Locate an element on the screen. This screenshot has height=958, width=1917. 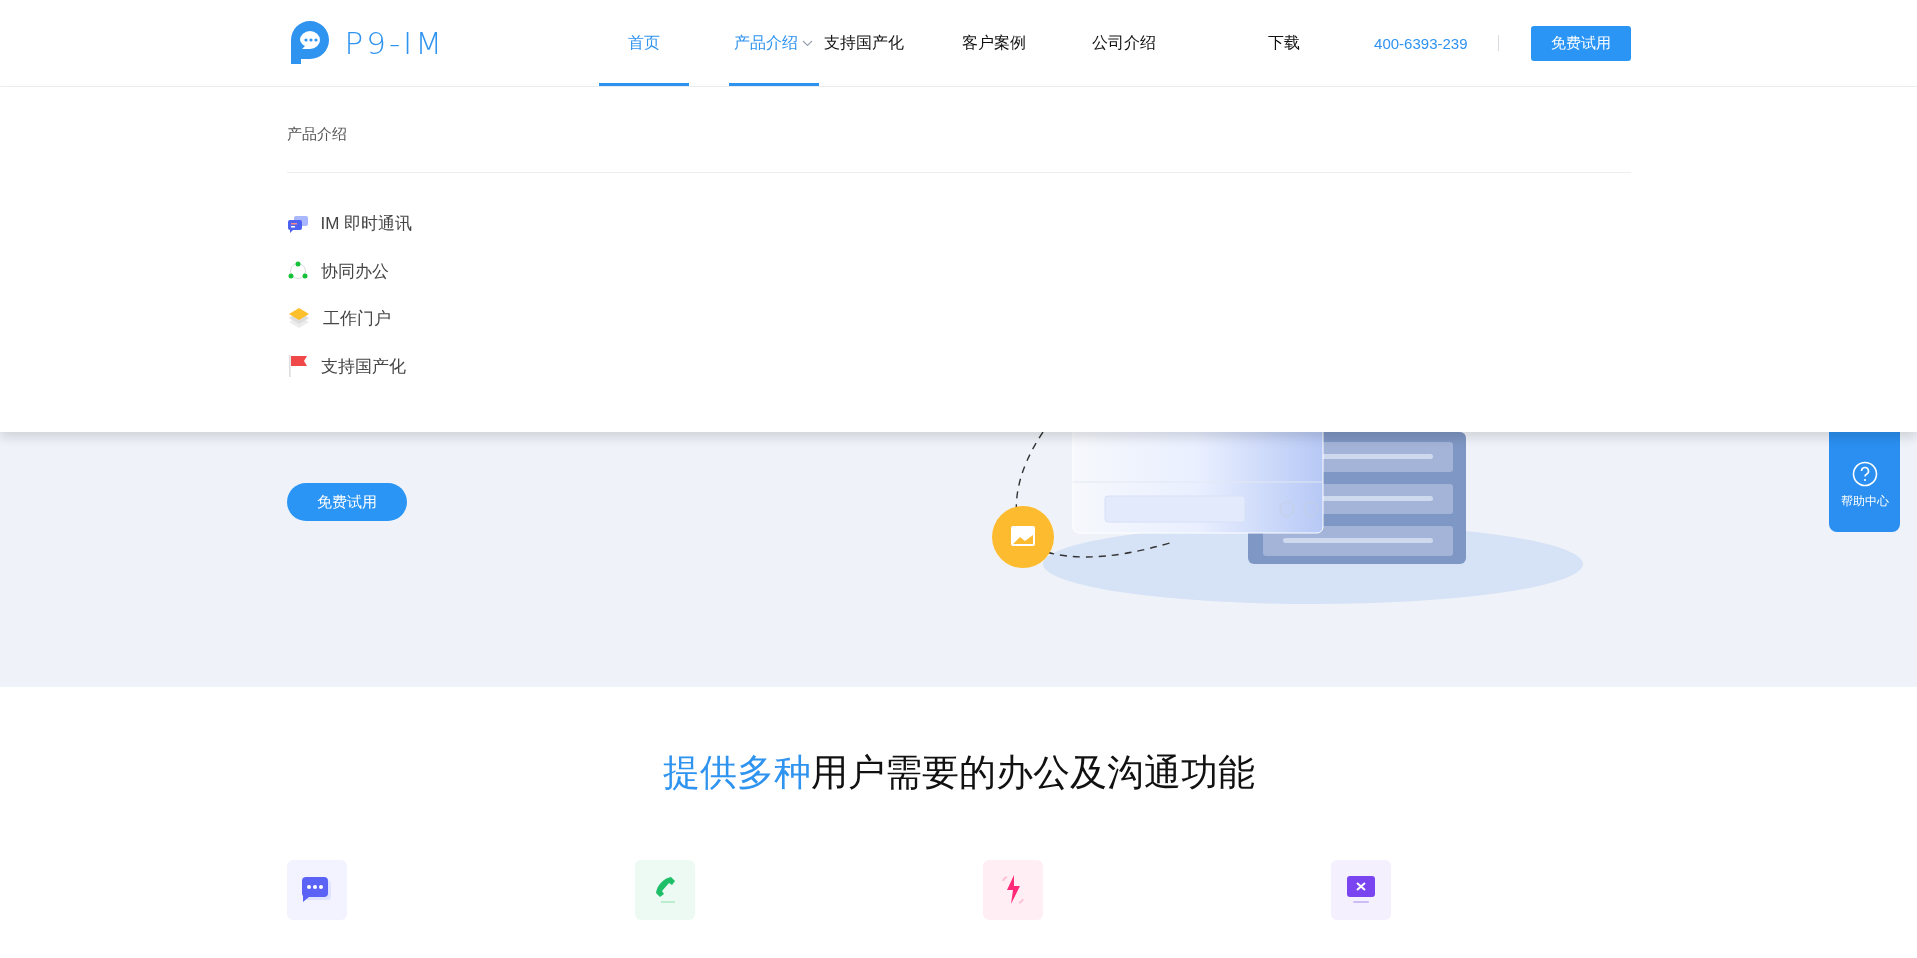
menu-item: 工作门户 is located at coordinates (338, 319).